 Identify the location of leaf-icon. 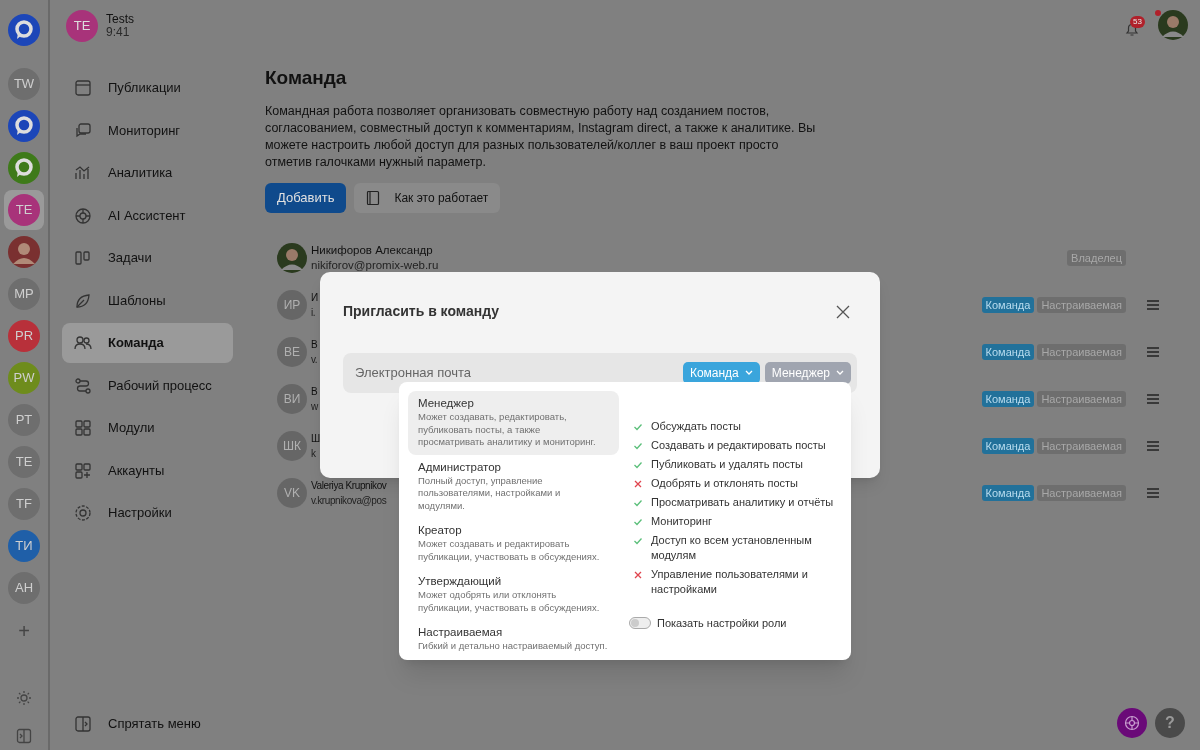
(83, 300).